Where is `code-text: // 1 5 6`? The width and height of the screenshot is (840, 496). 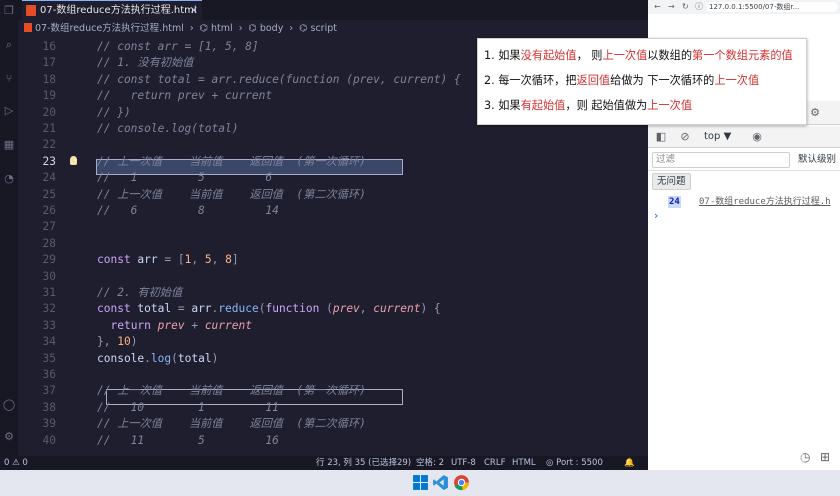 code-text: // 1 5 6 is located at coordinates (184, 178).